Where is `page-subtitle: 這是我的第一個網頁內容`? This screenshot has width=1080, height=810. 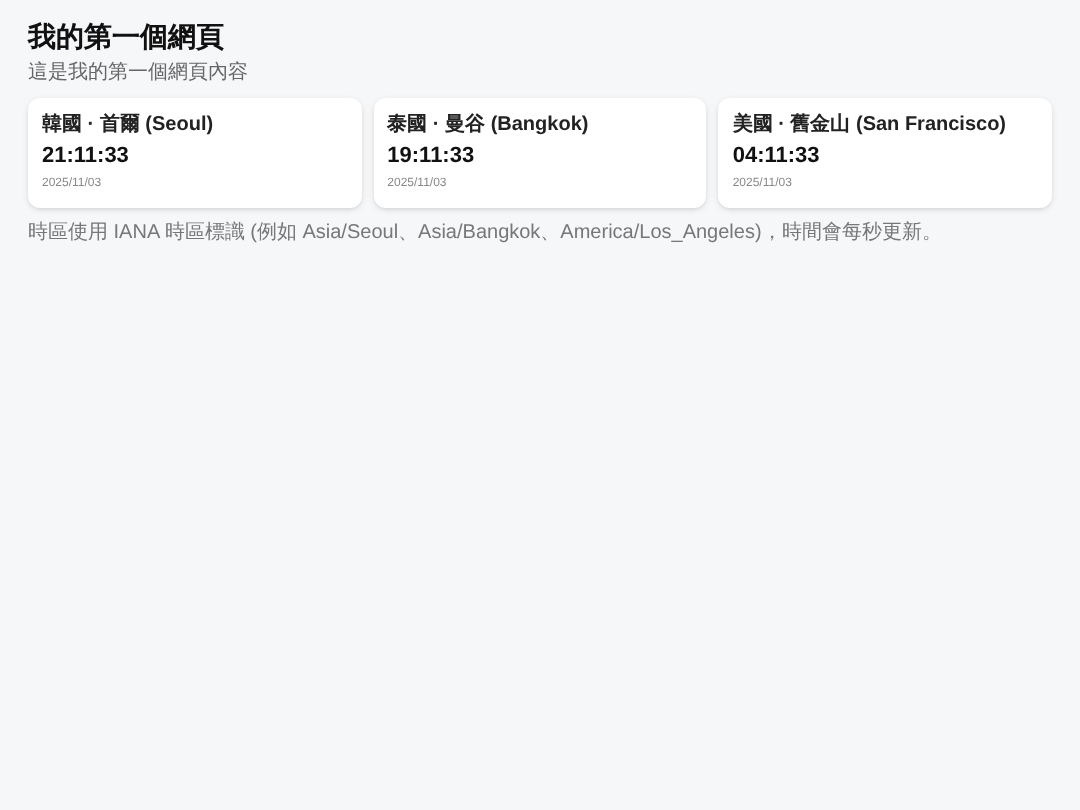
page-subtitle: 這是我的第一個網頁內容 is located at coordinates (139, 73).